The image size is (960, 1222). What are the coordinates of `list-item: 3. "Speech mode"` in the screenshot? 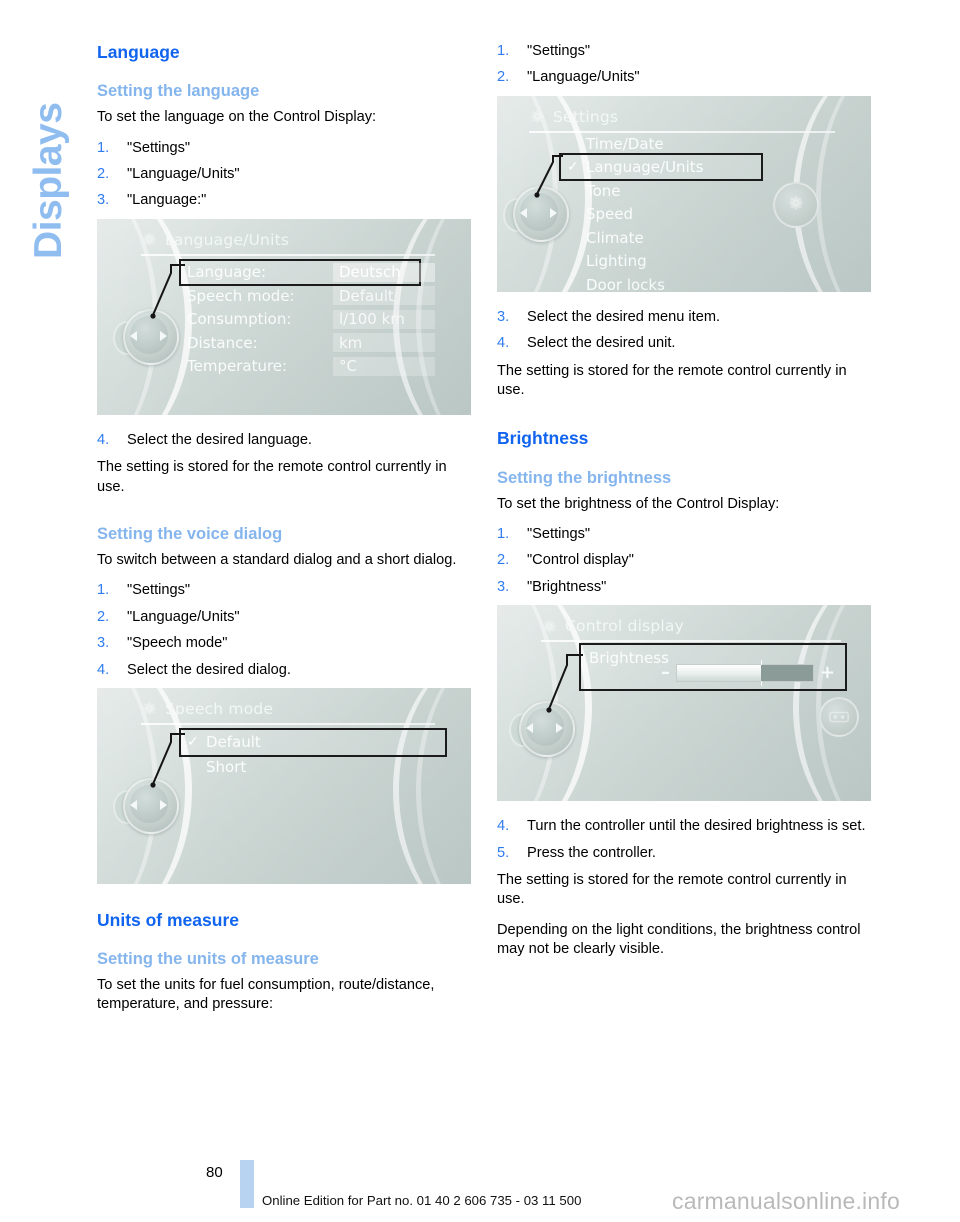 It's located at (285, 643).